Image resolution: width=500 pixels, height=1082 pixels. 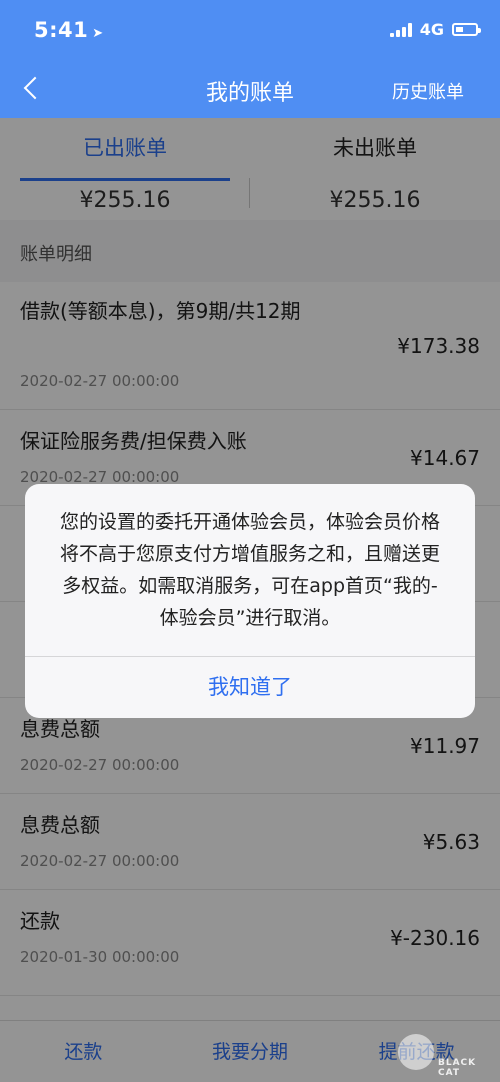 I want to click on battery-icon, so click(x=466, y=29).